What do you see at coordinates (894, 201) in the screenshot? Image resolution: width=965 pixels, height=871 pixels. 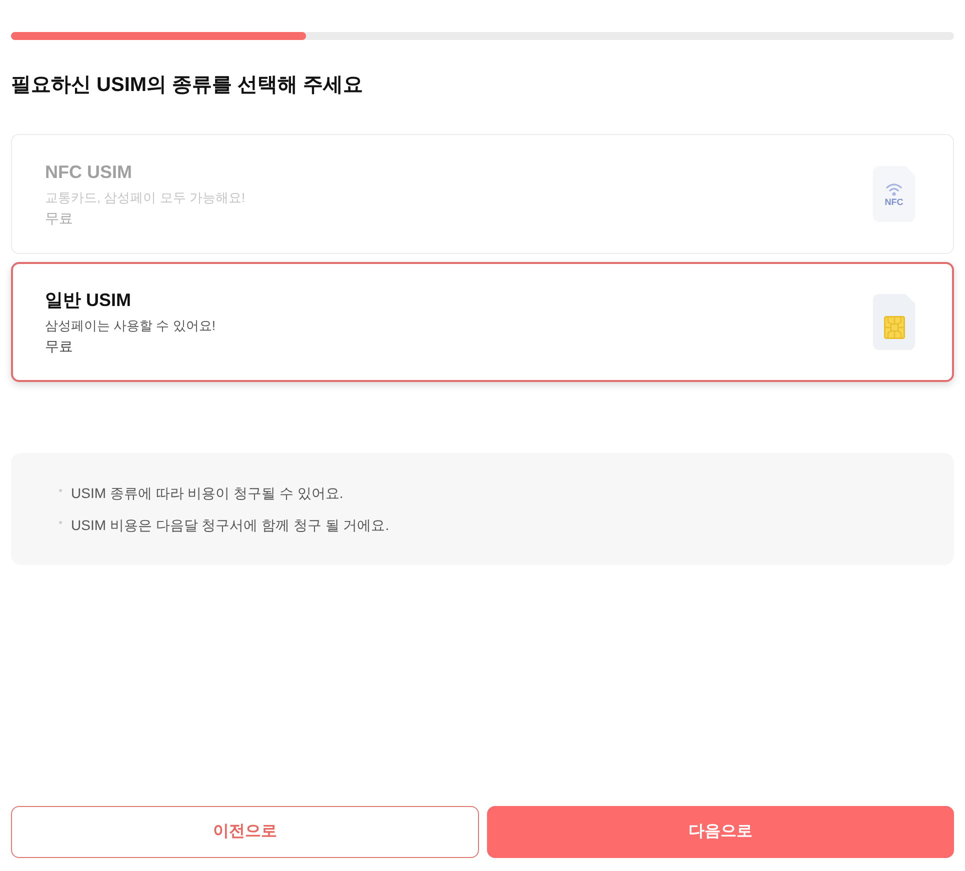 I see `nfc-label: NFC` at bounding box center [894, 201].